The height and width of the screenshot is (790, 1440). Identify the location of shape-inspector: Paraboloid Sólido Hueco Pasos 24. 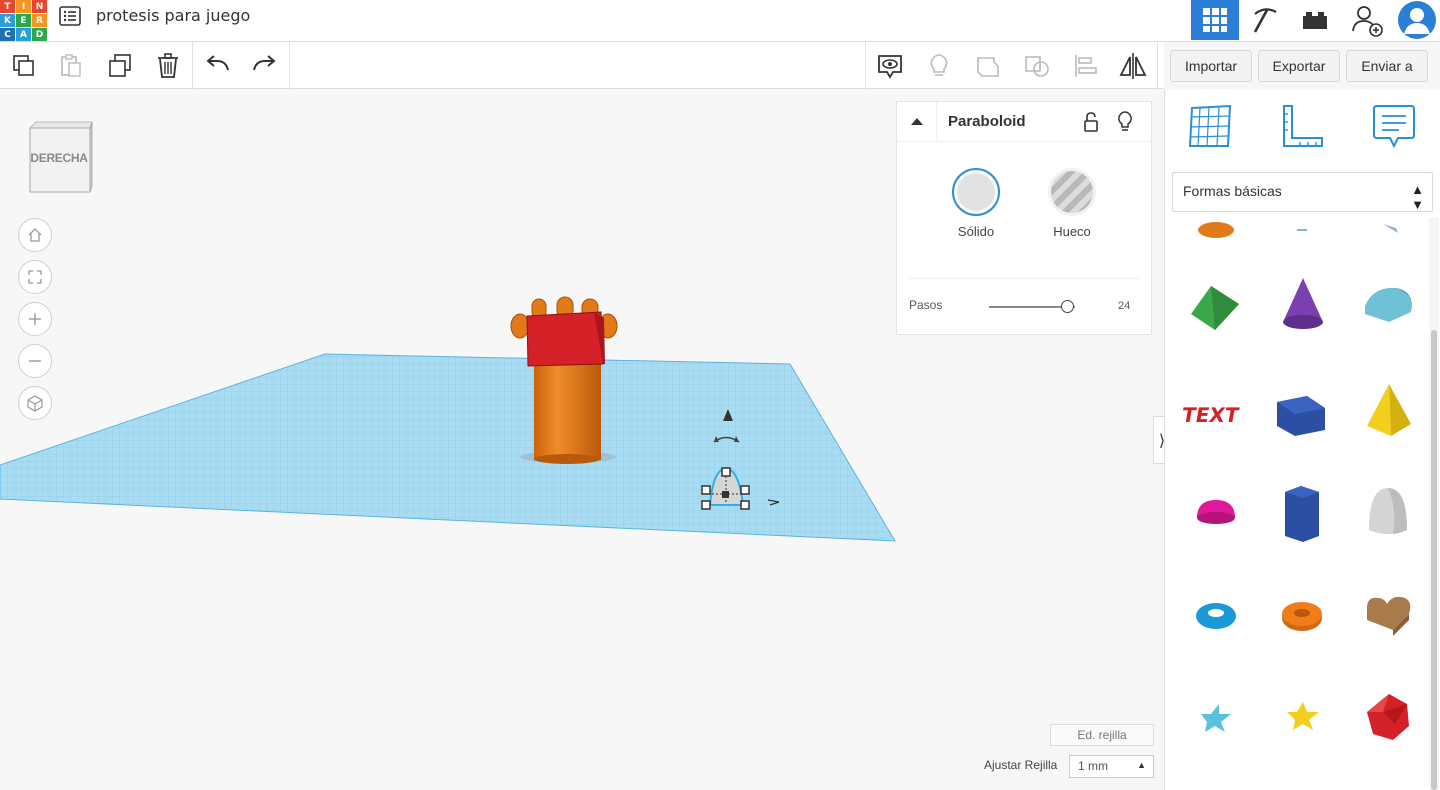
(1024, 218).